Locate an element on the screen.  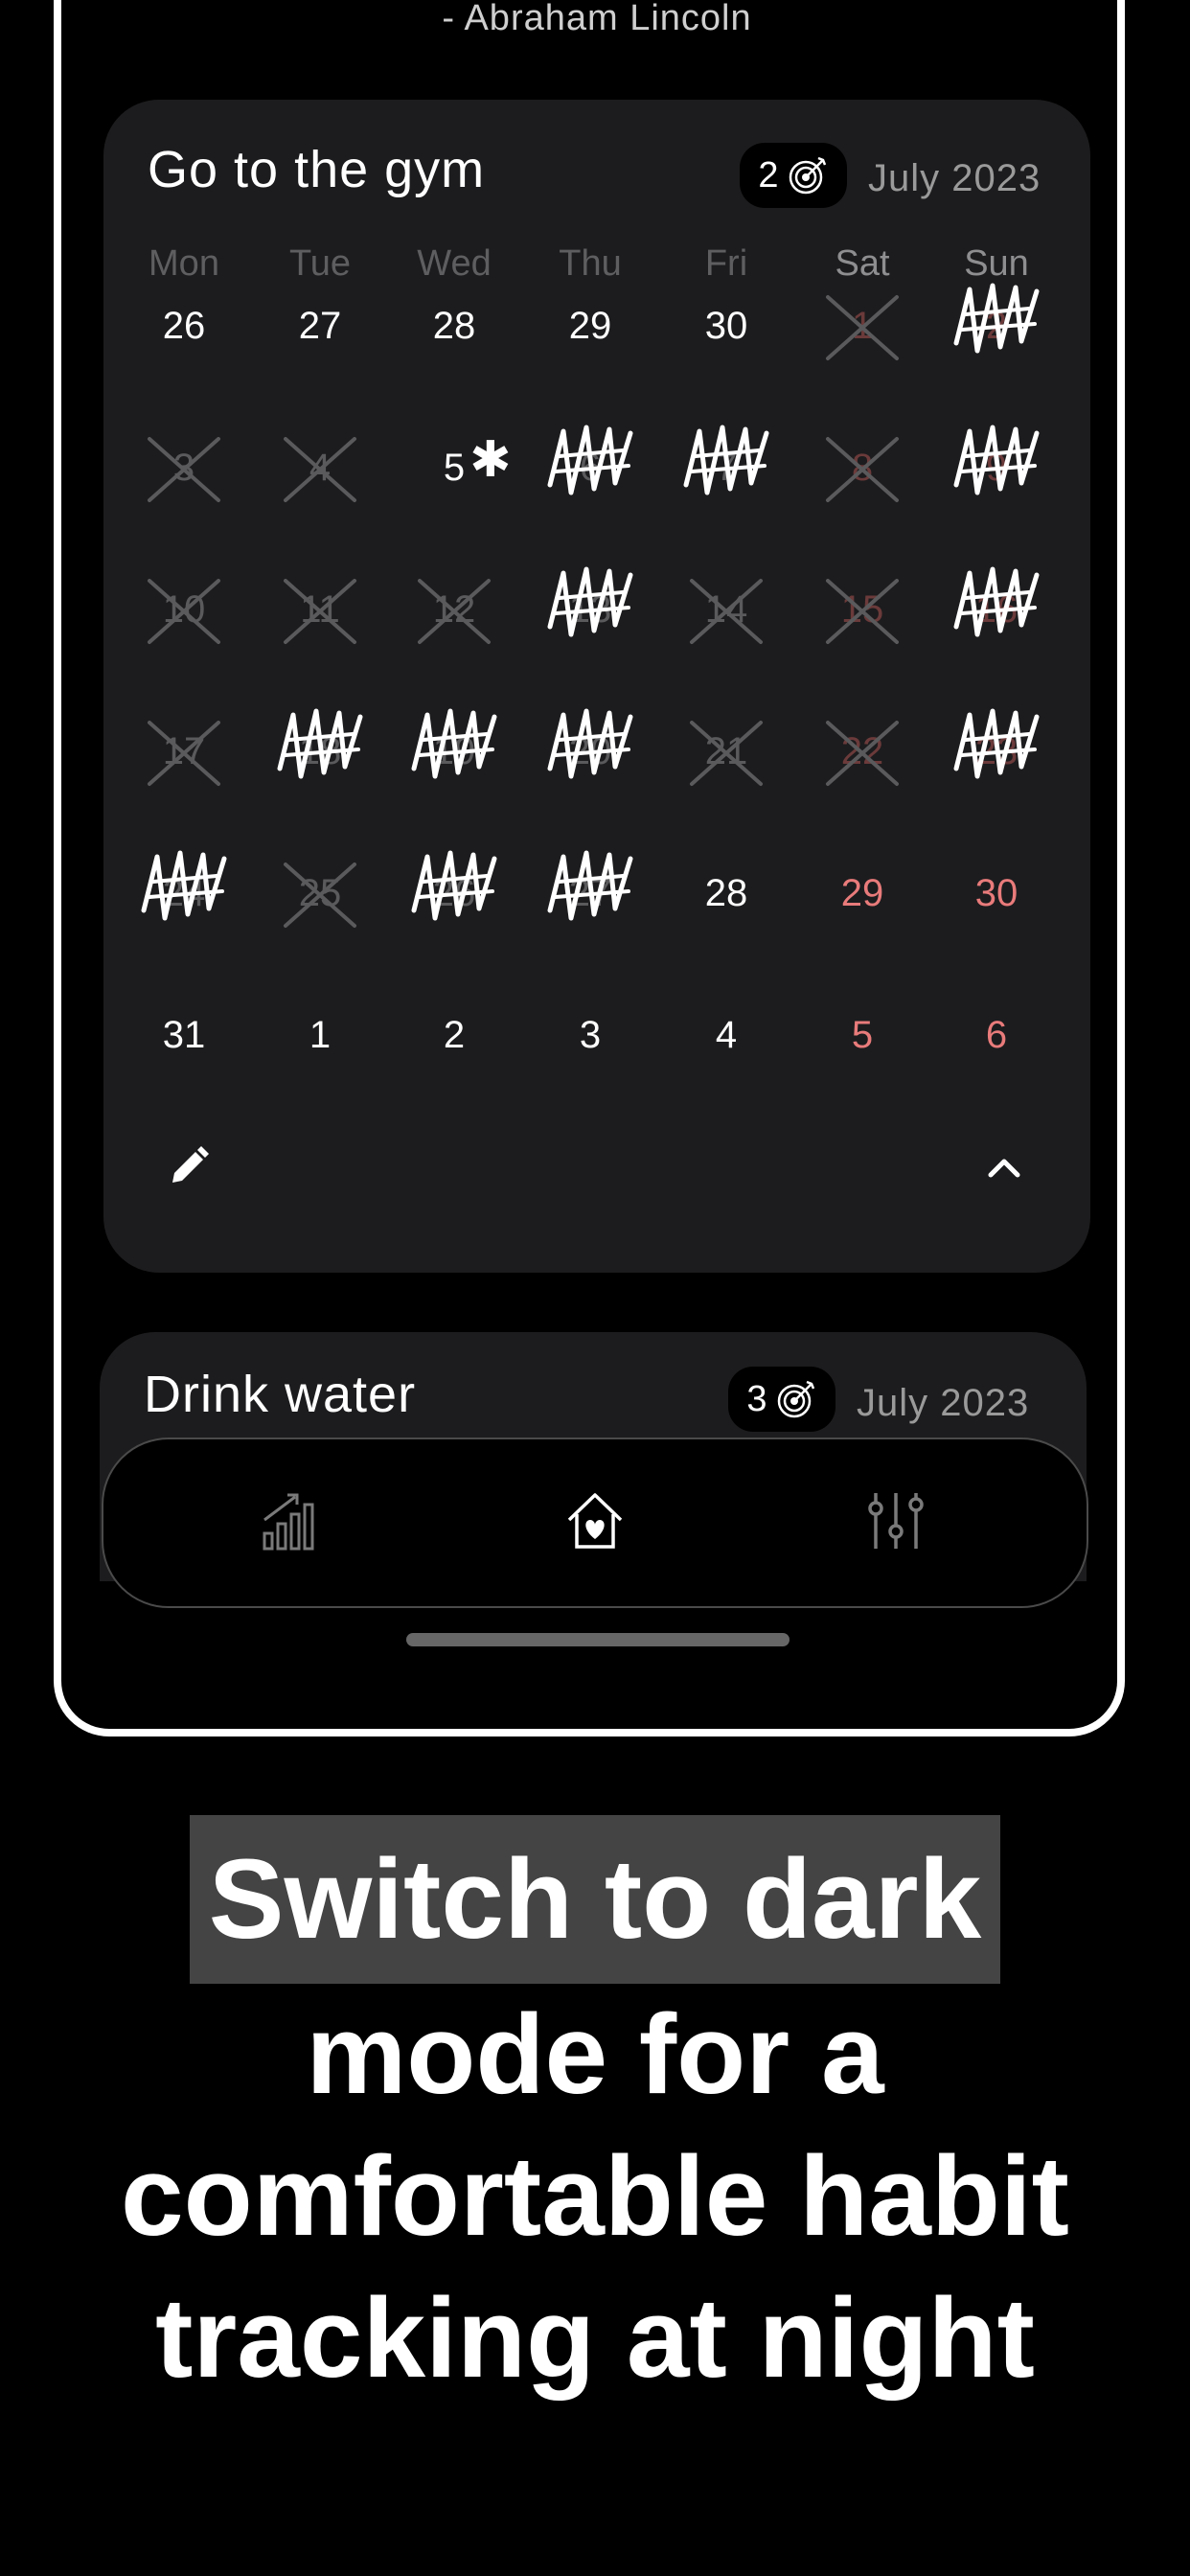
day-number: 4 is located at coordinates (727, 1035).